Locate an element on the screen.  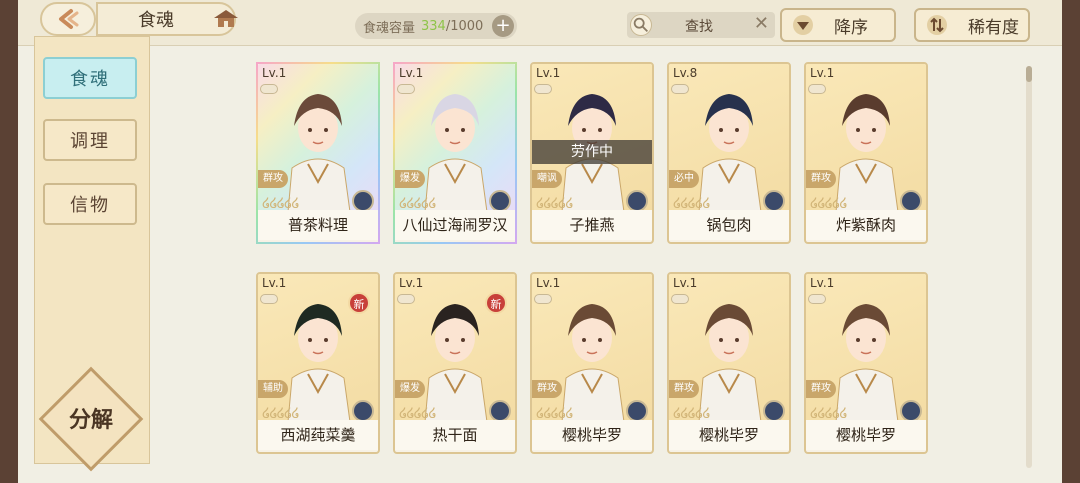
food-soul-card: Lv.8 必中 ໒໒໒໒໒ 锅包肉 is located at coordinates (729, 153).